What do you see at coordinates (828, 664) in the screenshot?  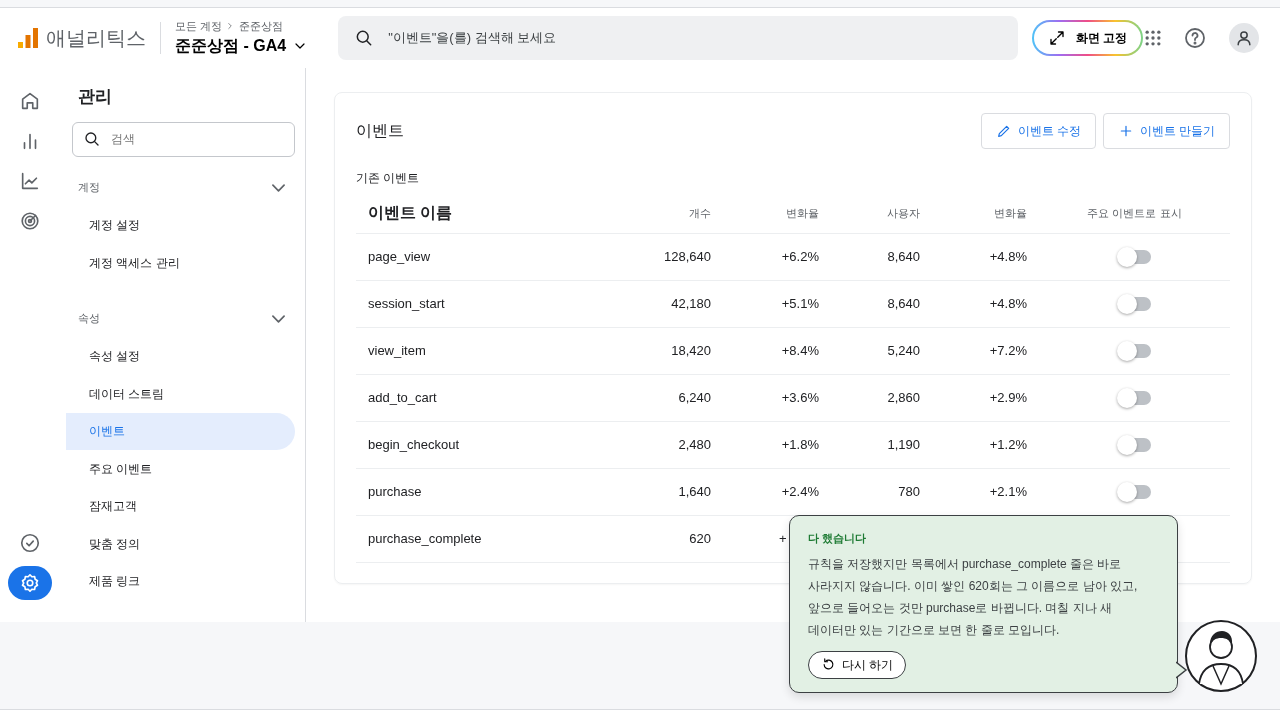 I see `refresh-icon` at bounding box center [828, 664].